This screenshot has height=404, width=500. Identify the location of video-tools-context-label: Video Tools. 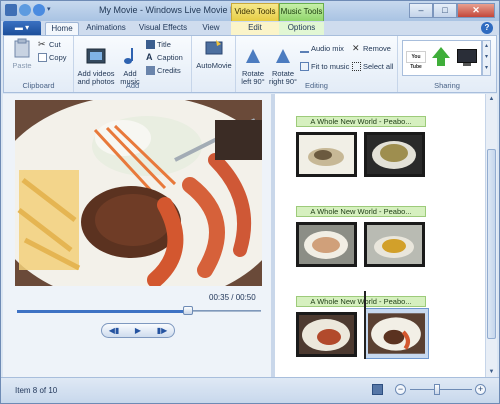
(255, 12).